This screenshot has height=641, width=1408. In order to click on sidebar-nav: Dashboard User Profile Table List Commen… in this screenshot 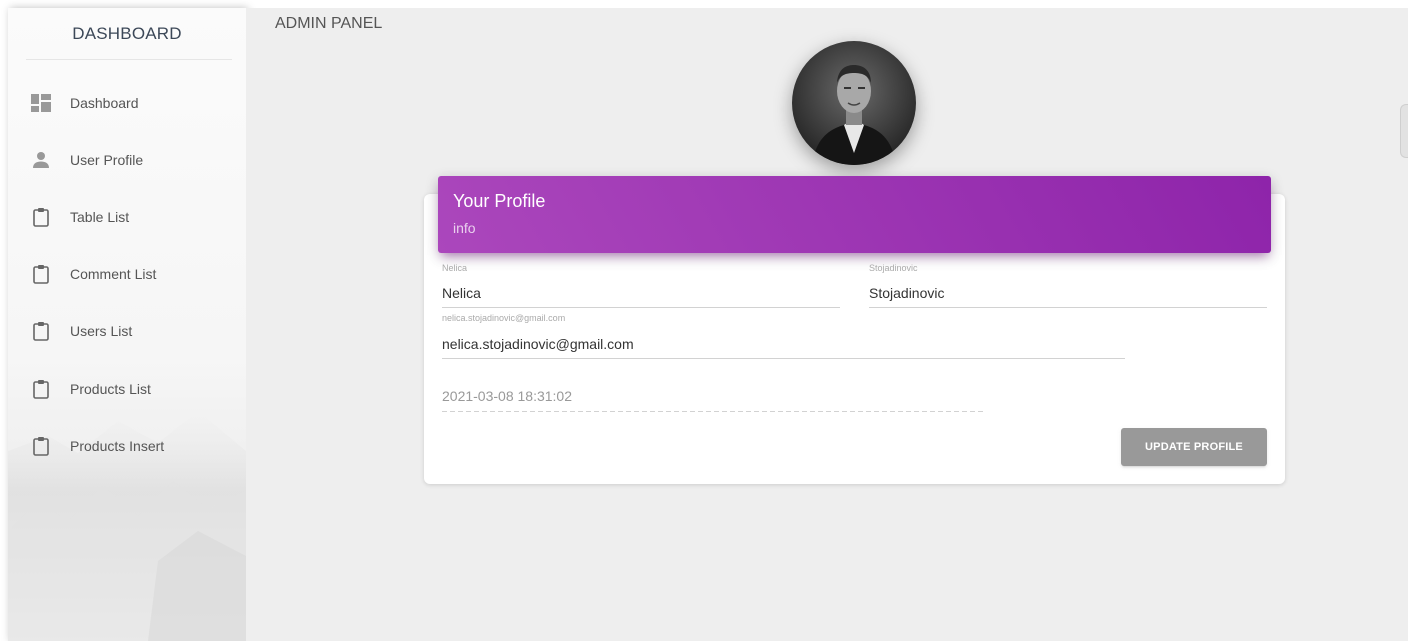, I will do `click(127, 274)`.